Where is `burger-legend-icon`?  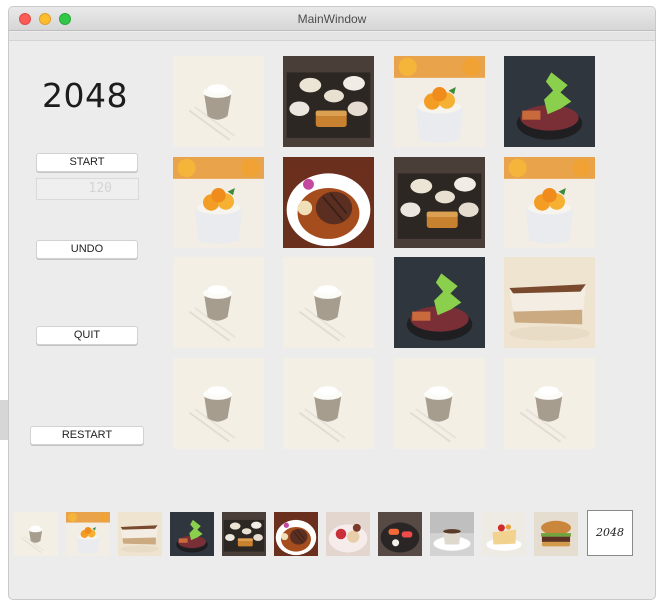 burger-legend-icon is located at coordinates (556, 534).